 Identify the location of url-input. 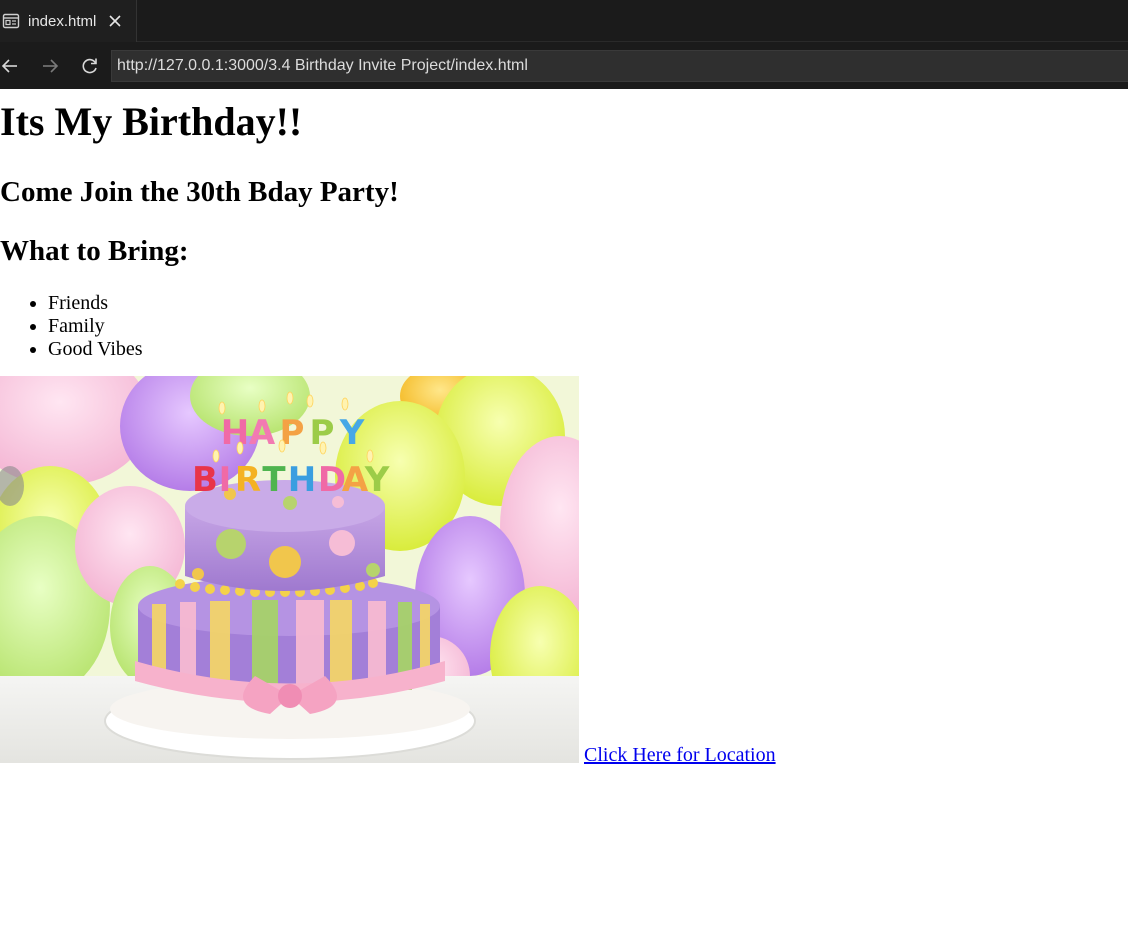
(622, 66).